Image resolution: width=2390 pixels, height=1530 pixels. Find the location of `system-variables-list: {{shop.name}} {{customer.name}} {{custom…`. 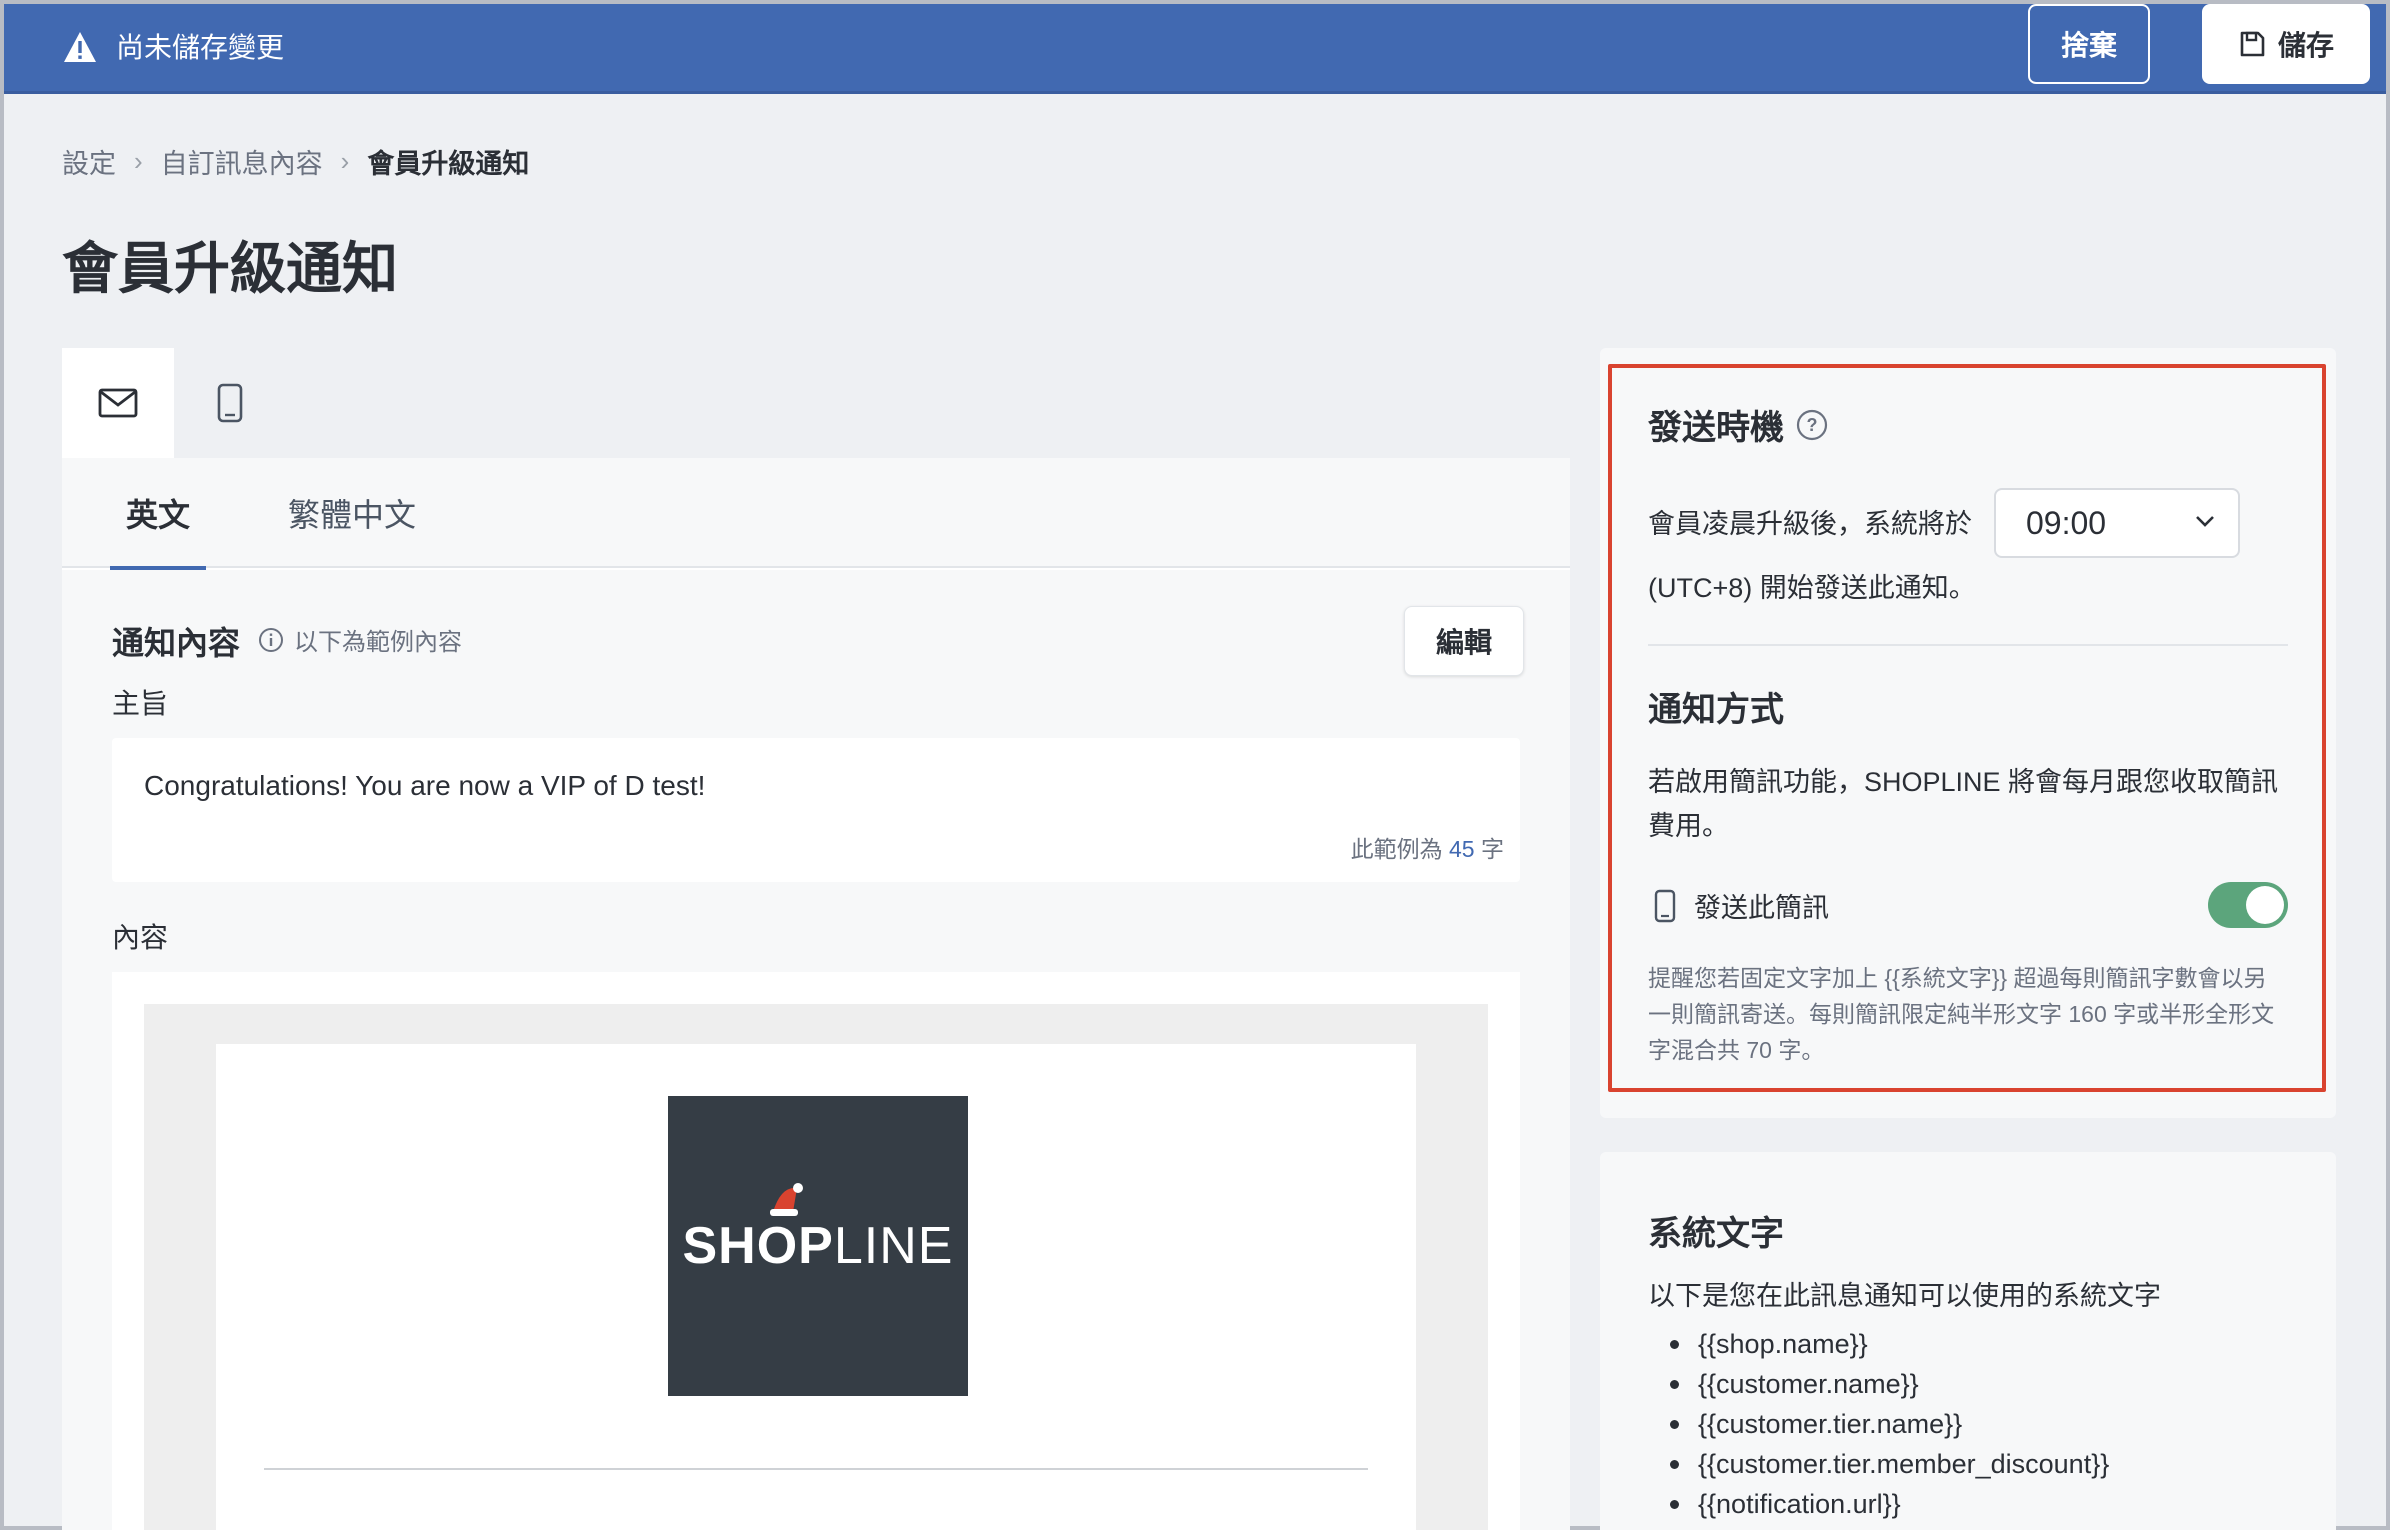

system-variables-list: {{shop.name}} {{customer.name}} {{custom… is located at coordinates (1889, 1424).